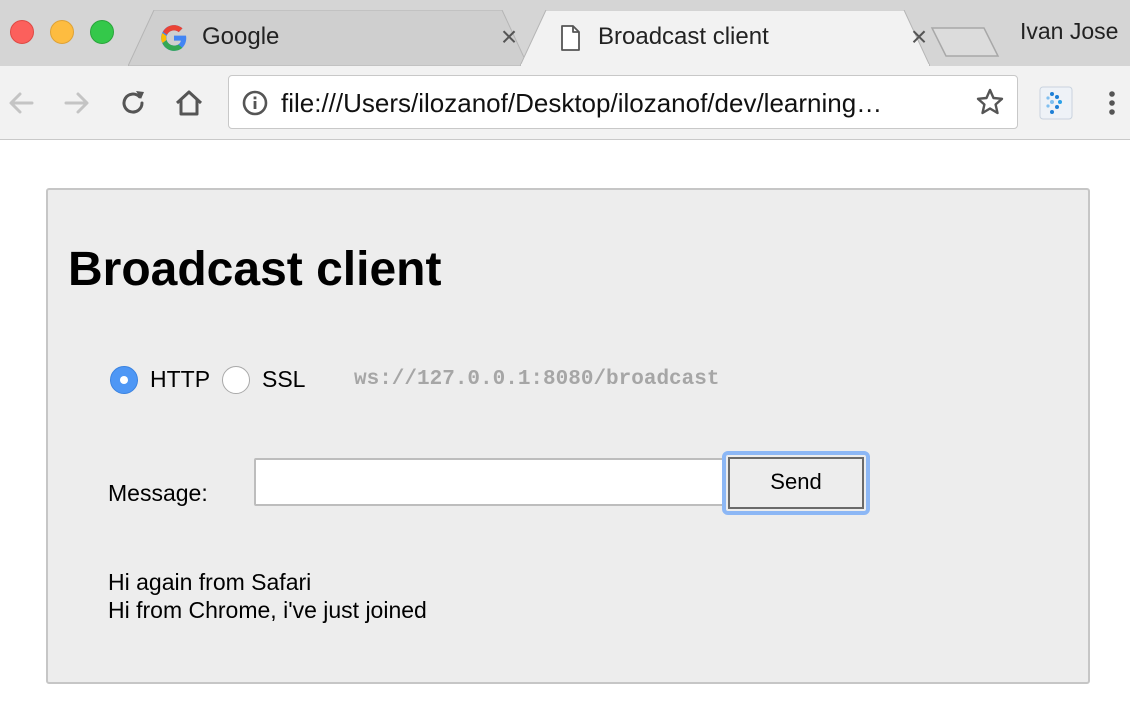 The height and width of the screenshot is (710, 1130). Describe the element at coordinates (255, 103) in the screenshot. I see `info-icon` at that location.